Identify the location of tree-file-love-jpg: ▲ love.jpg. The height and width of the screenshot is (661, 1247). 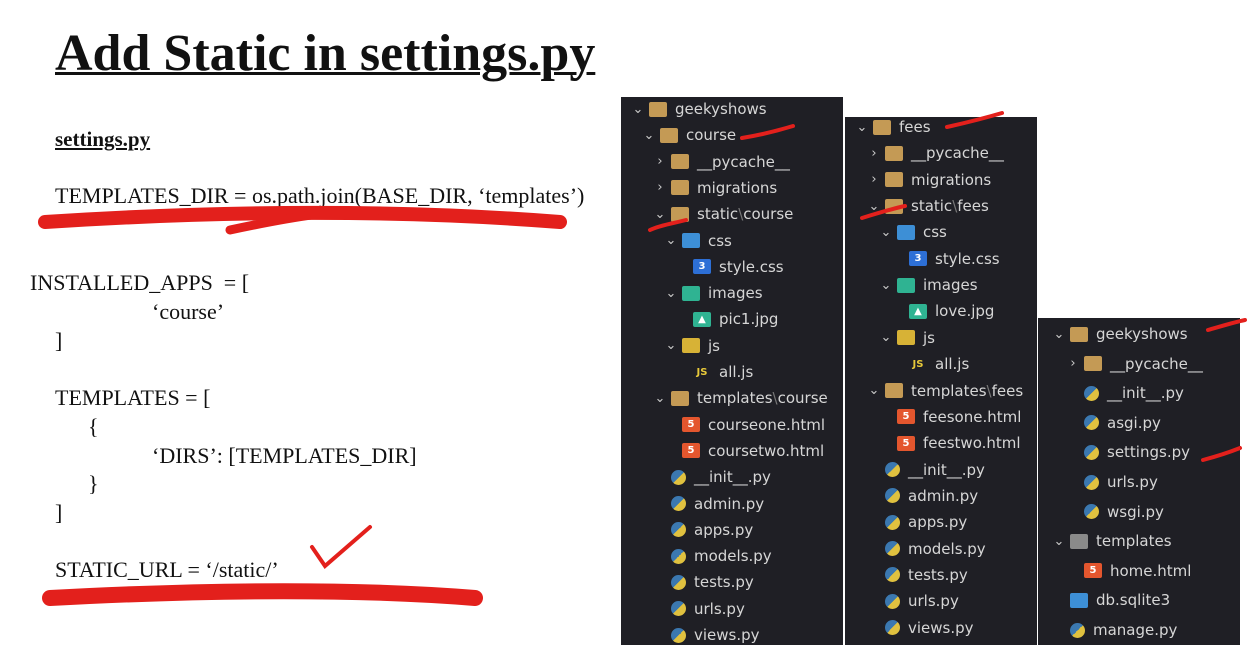
(942, 311).